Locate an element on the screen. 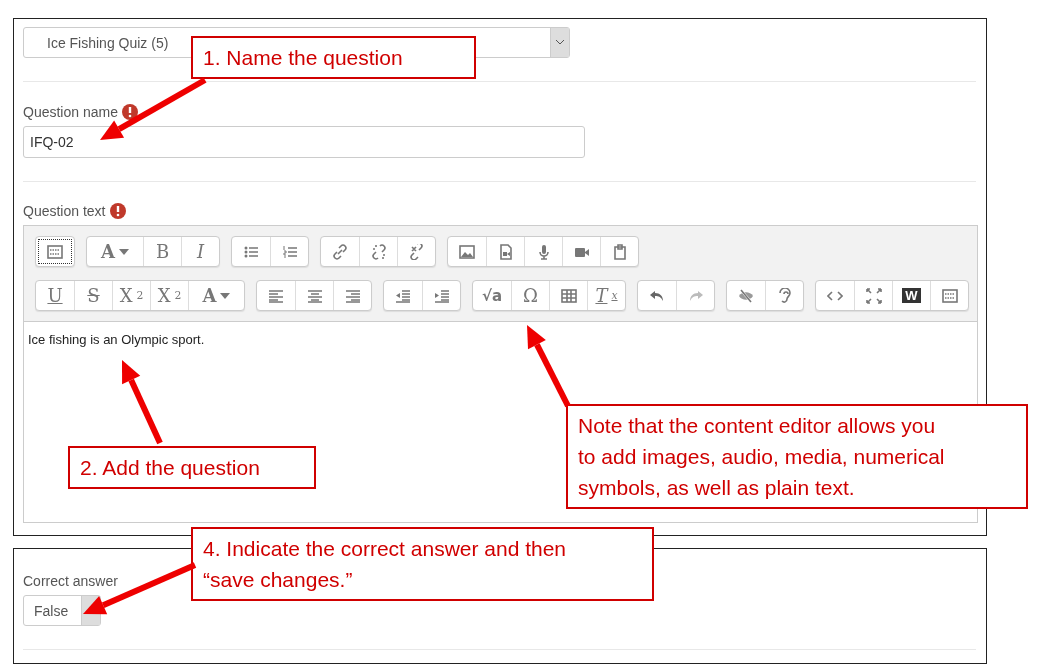 This screenshot has width=1048, height=672. format-button: B is located at coordinates (162, 251).